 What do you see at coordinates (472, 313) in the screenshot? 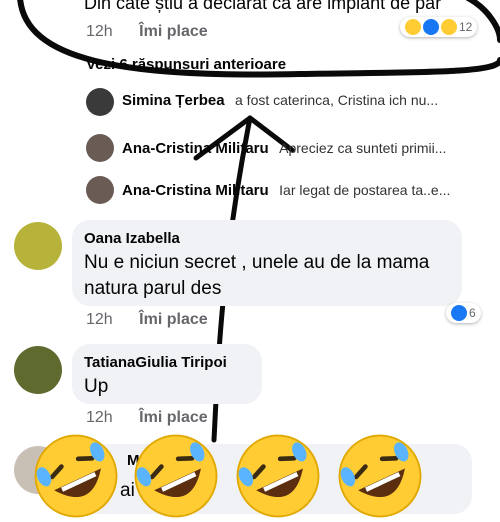
I see `reaction-count: 6` at bounding box center [472, 313].